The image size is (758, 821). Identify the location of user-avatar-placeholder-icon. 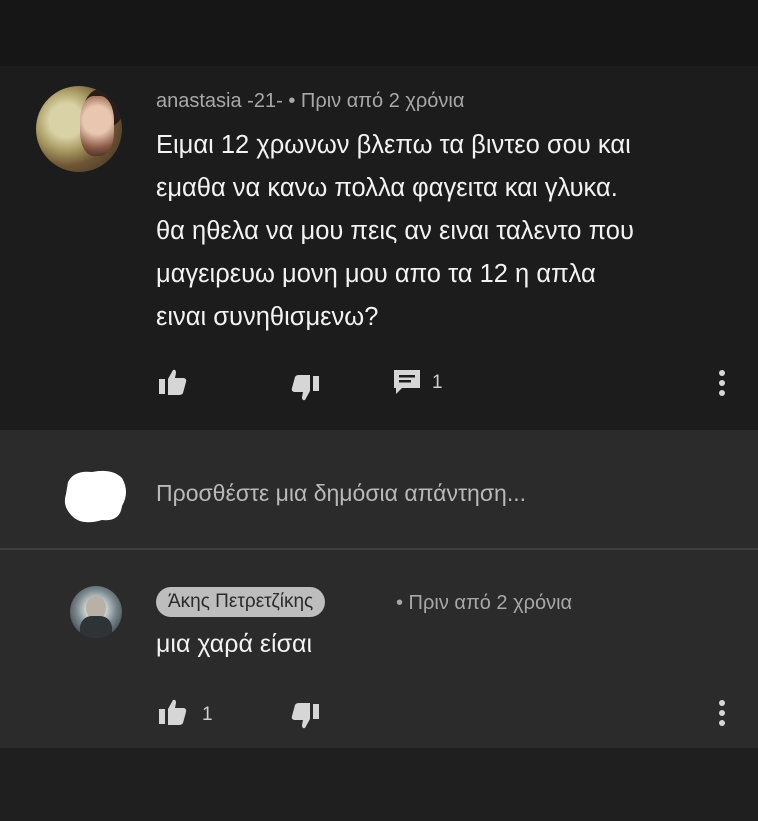
(95, 496).